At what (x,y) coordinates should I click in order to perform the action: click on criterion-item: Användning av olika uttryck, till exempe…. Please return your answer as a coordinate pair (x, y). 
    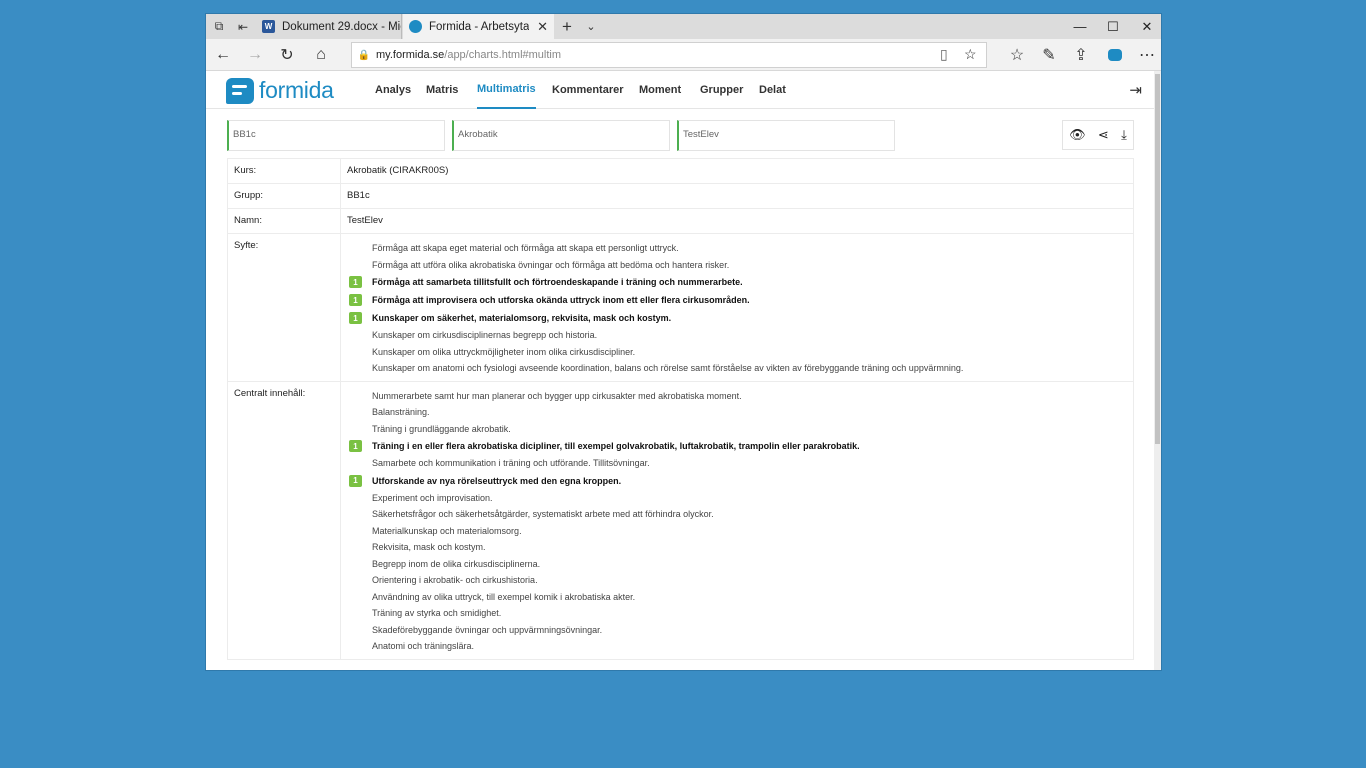
    Looking at the image, I should click on (604, 597).